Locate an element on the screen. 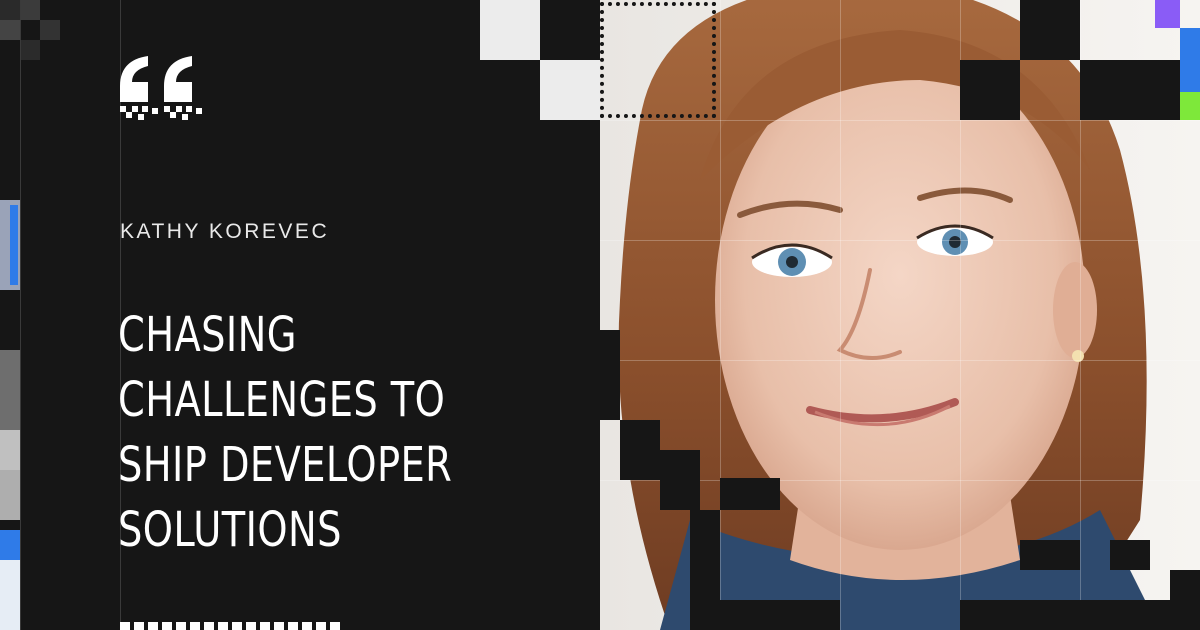  headline-line: SHIP DEVELOPER is located at coordinates (285, 465).